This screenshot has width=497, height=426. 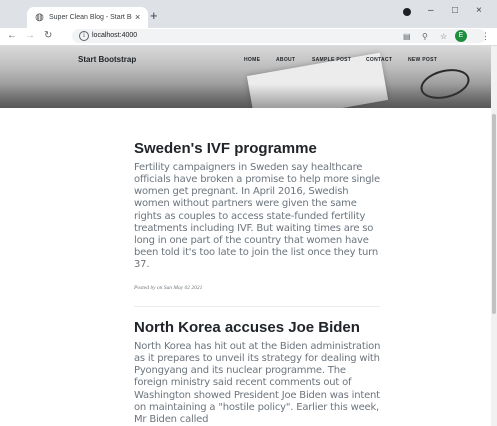 What do you see at coordinates (425, 37) in the screenshot?
I see `zoom-icon: ⚲` at bounding box center [425, 37].